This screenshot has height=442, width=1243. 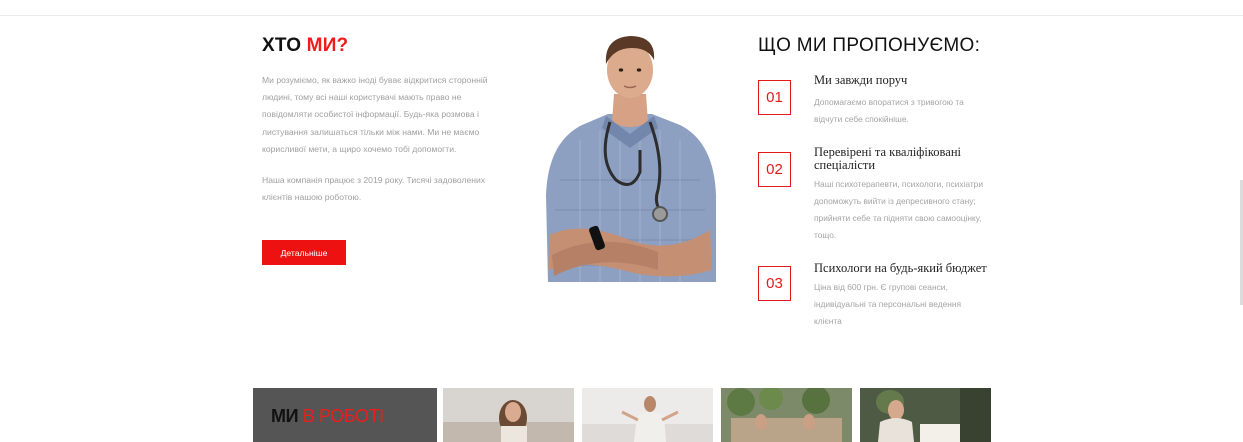 What do you see at coordinates (621, 15) in the screenshot?
I see `top-divider` at bounding box center [621, 15].